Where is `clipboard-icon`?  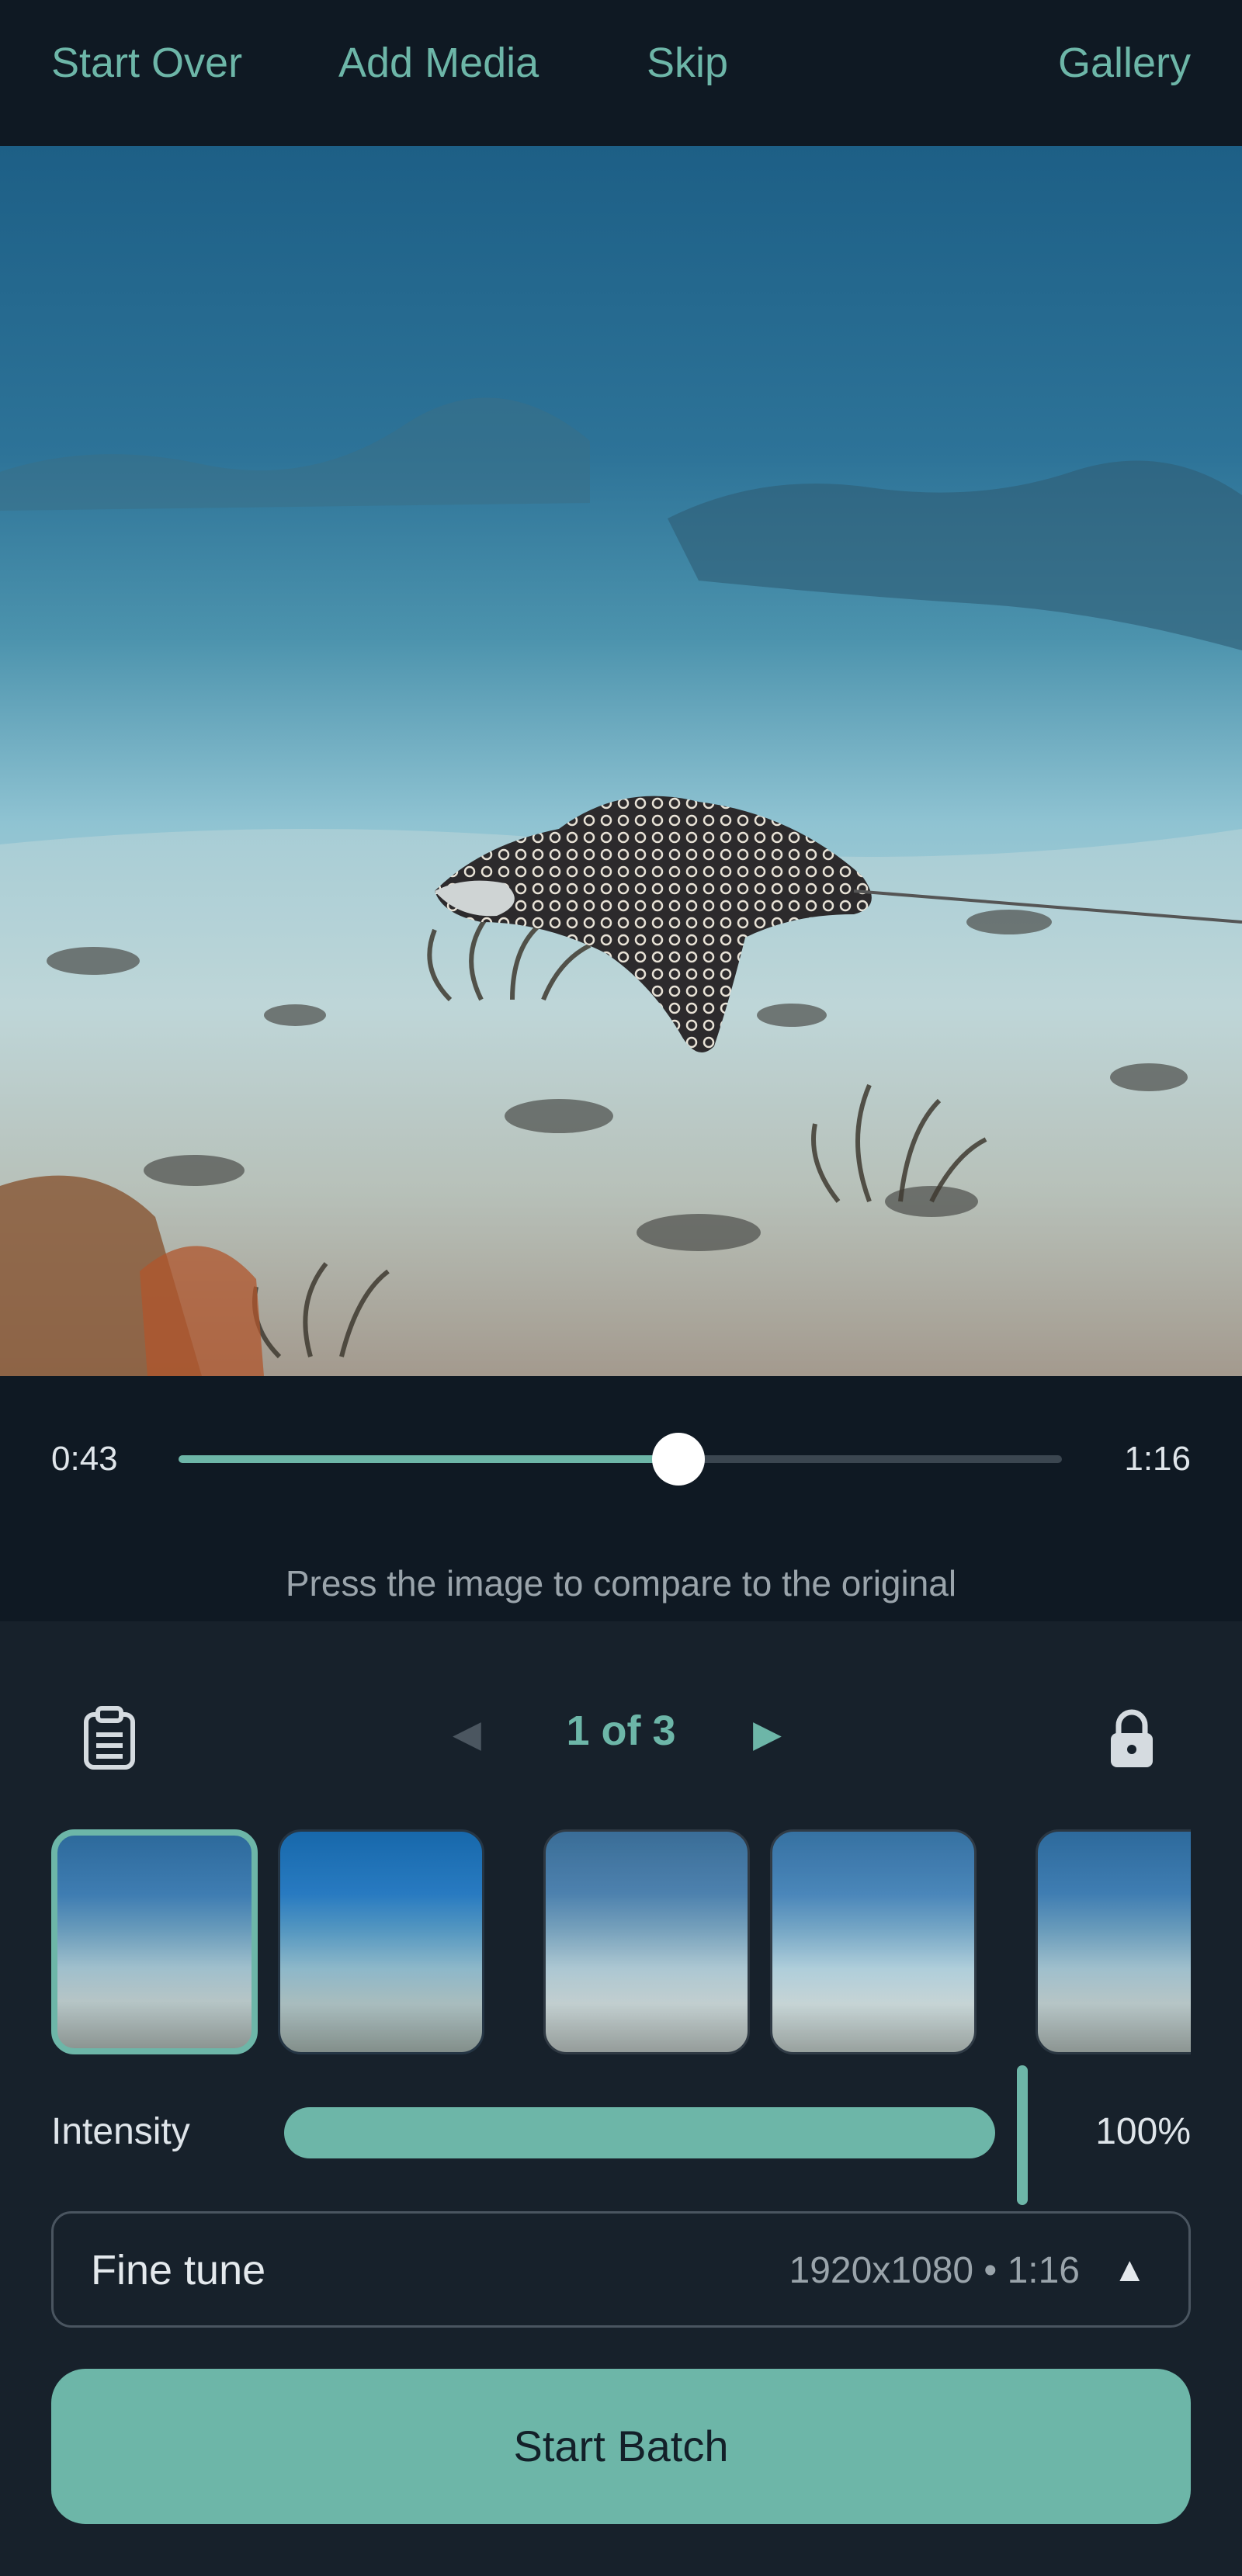
clipboard-icon is located at coordinates (109, 1737).